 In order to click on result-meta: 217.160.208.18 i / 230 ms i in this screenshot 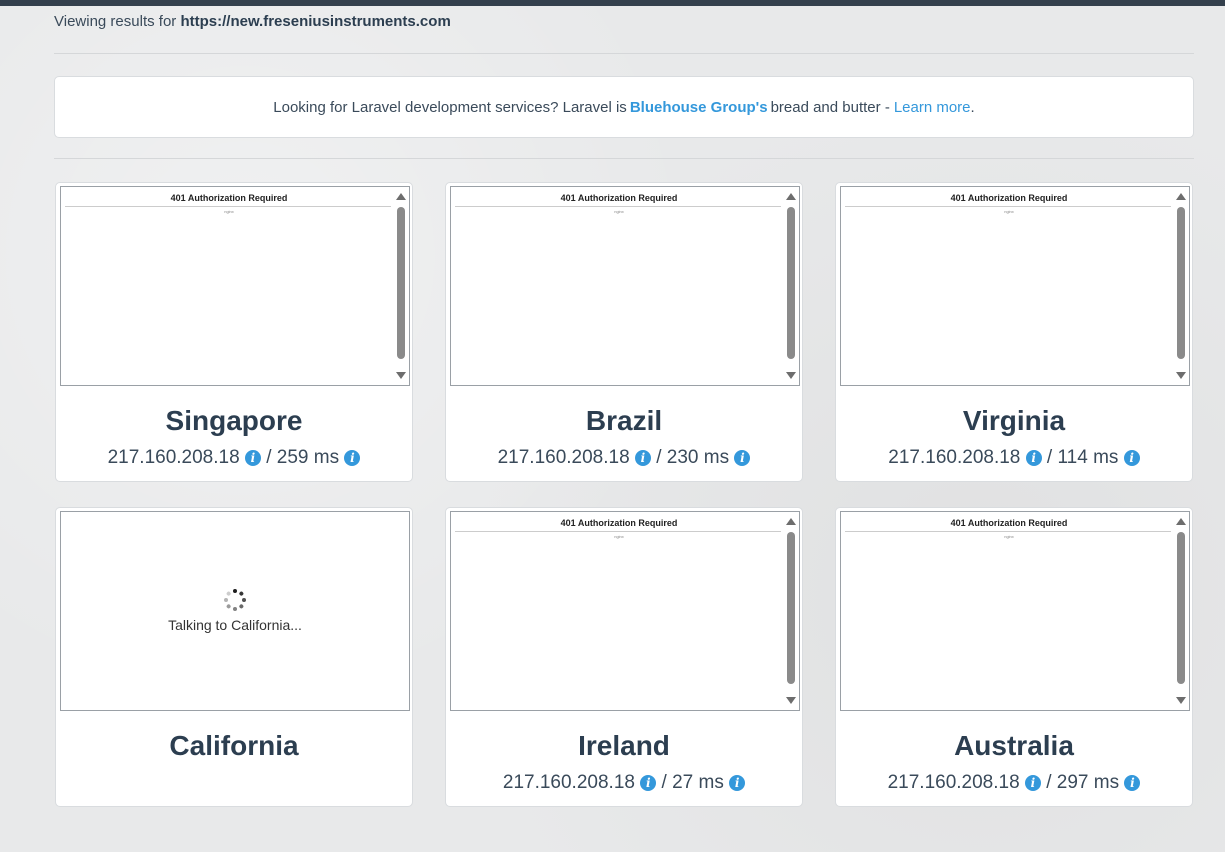, I will do `click(624, 458)`.